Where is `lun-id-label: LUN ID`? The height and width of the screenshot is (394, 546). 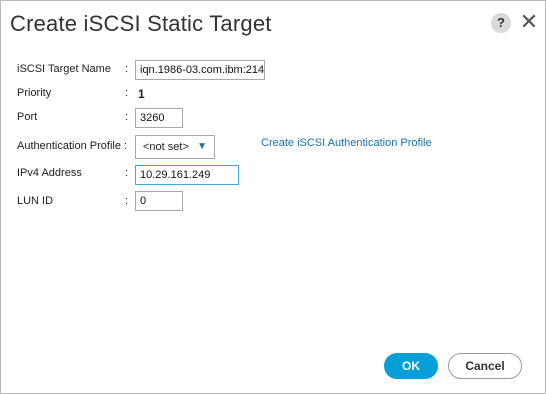
lun-id-label: LUN ID is located at coordinates (35, 201).